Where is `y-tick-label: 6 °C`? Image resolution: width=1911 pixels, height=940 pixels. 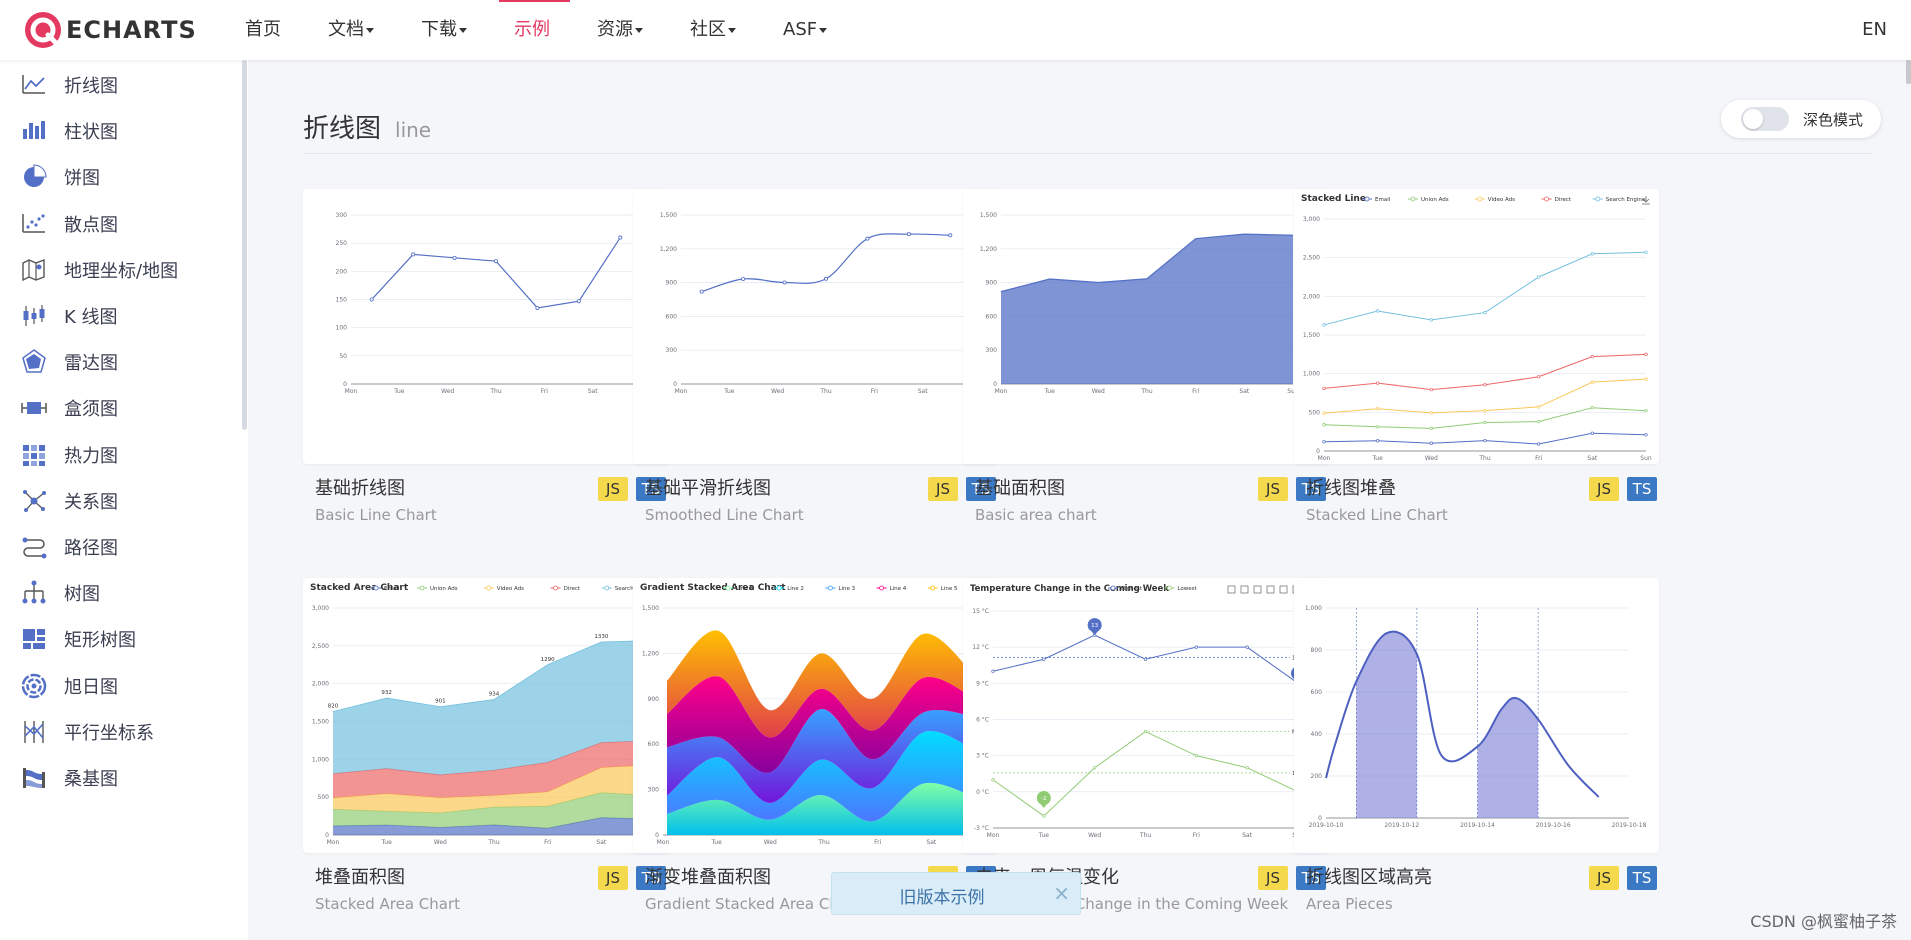 y-tick-label: 6 °C is located at coordinates (982, 720).